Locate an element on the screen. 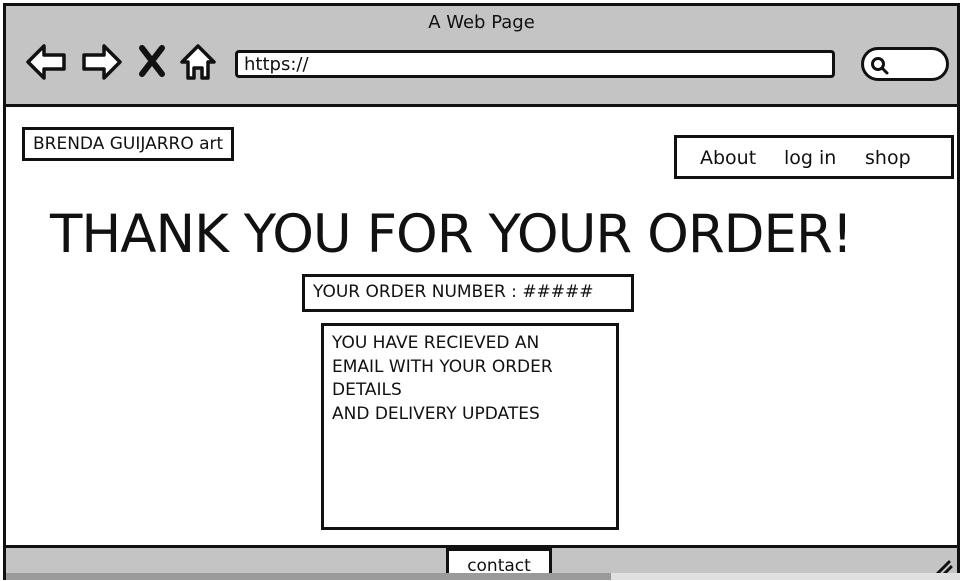 The height and width of the screenshot is (581, 963). message-line: DETAILS is located at coordinates (367, 390).